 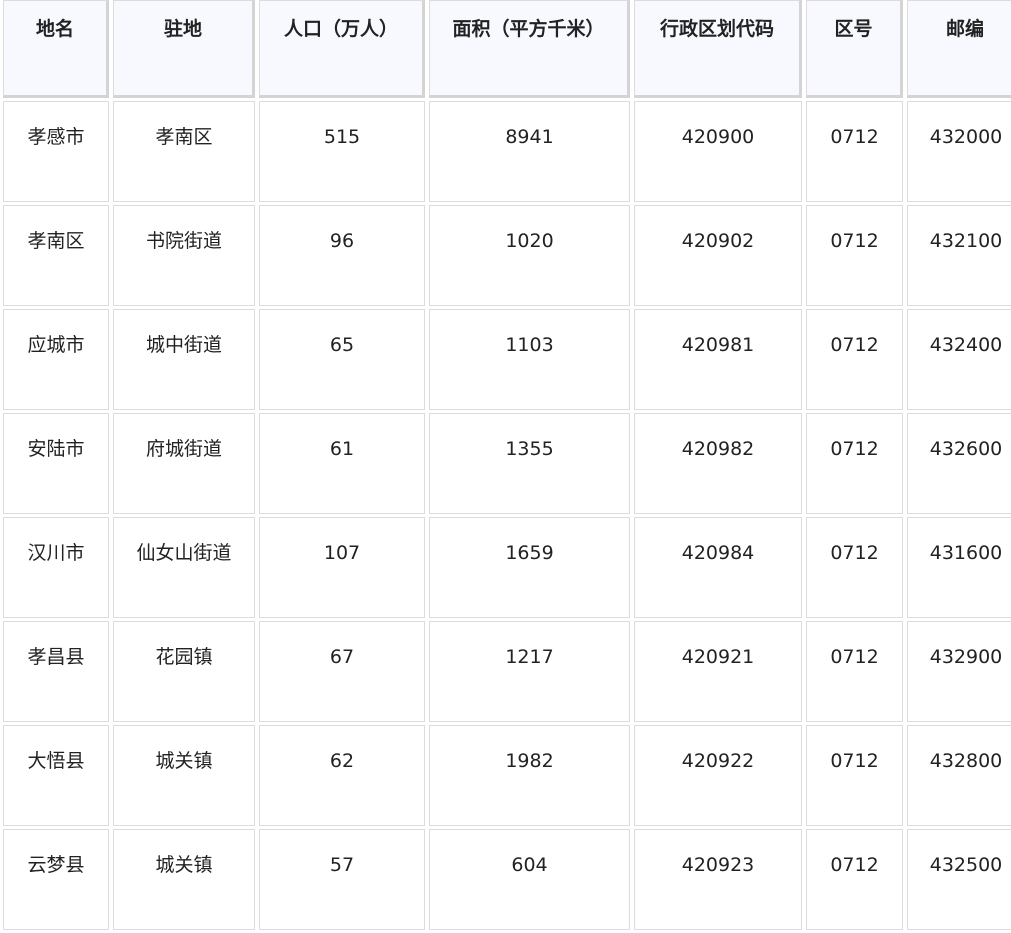 I want to click on cell-admin-code: 420900, so click(x=718, y=151).